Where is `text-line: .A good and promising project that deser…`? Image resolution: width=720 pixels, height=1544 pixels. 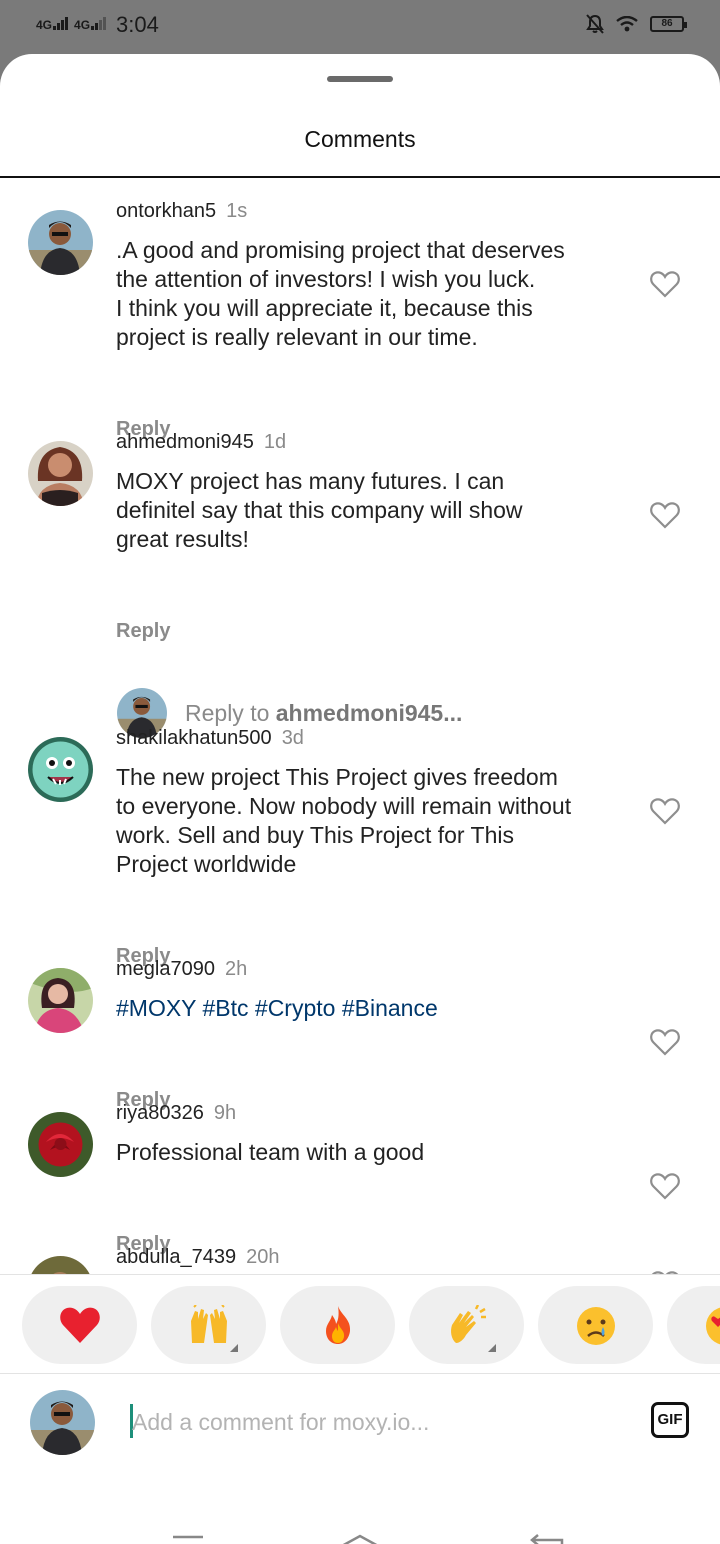 text-line: .A good and promising project that deser… is located at coordinates (340, 250).